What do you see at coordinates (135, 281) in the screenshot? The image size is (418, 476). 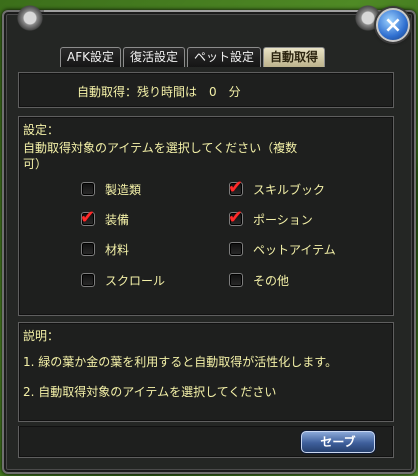 I see `label-scroll: スクロール` at bounding box center [135, 281].